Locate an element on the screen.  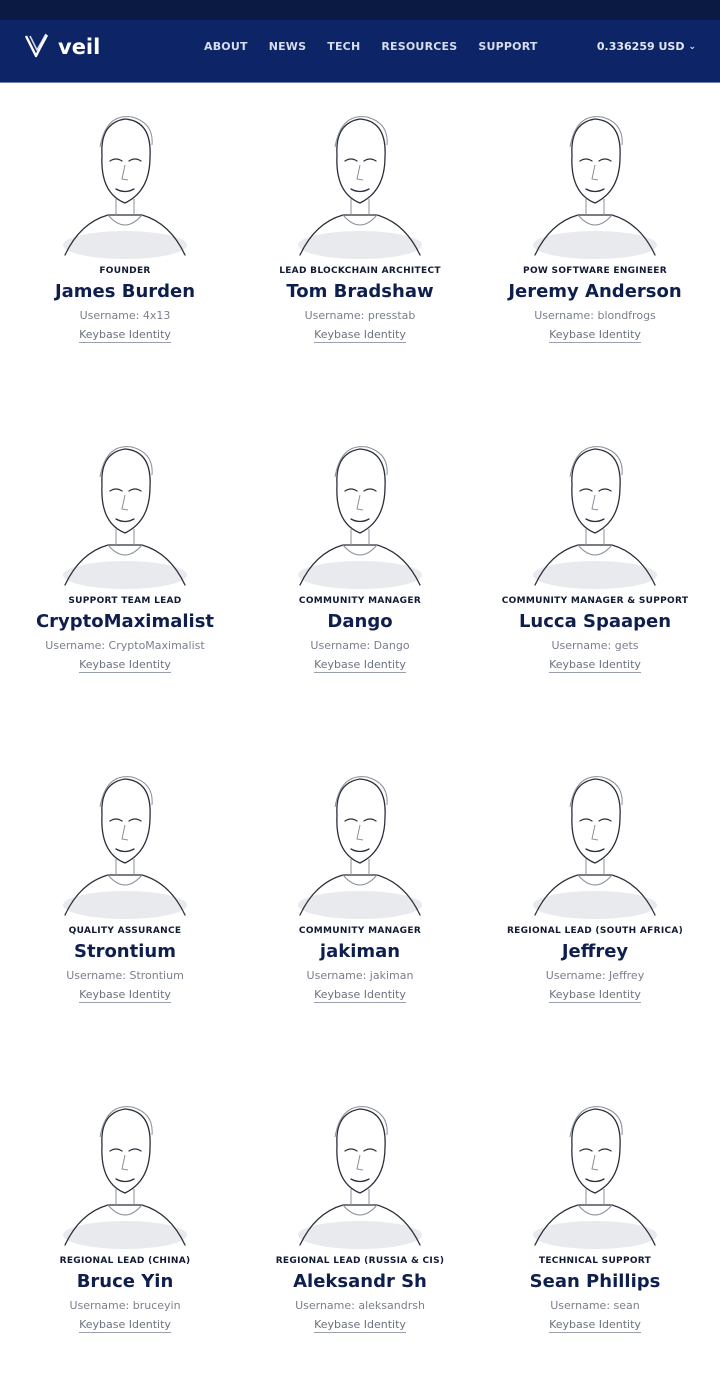
member-name: Dango is located at coordinates (360, 621).